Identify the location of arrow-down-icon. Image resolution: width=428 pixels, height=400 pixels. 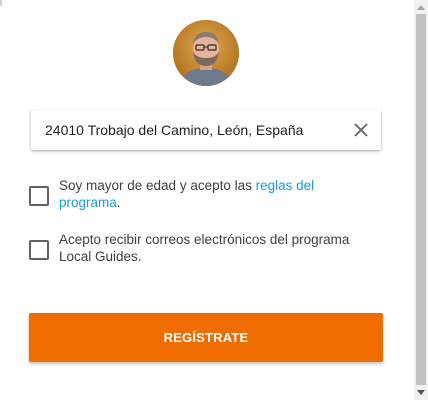
(421, 392).